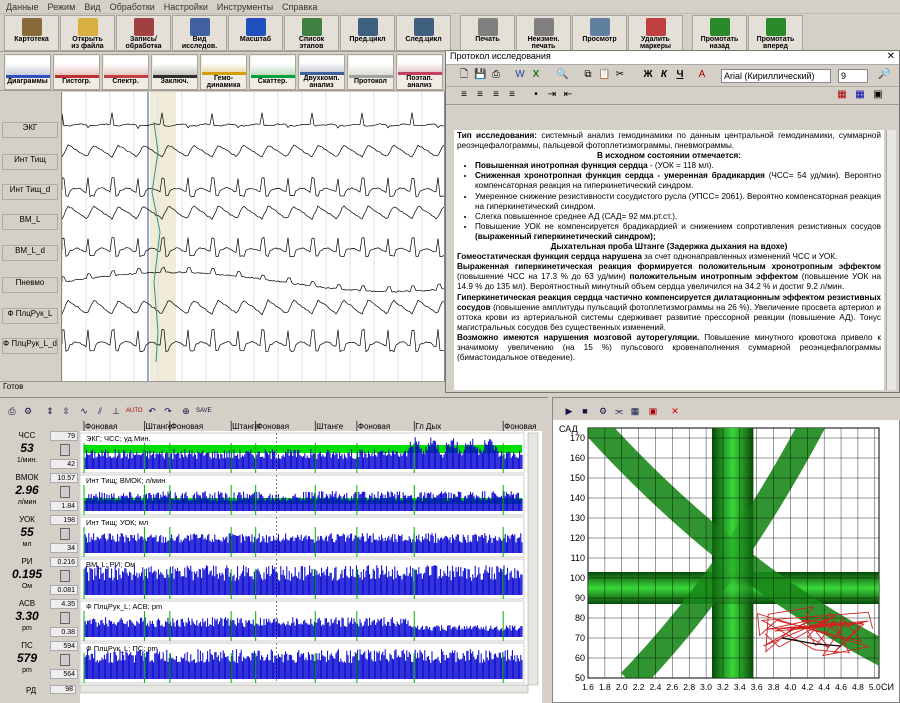 Image resolution: width=900 pixels, height=703 pixels. Describe the element at coordinates (64, 562) in the screenshot. I see `scale-max: 0.216` at that location.